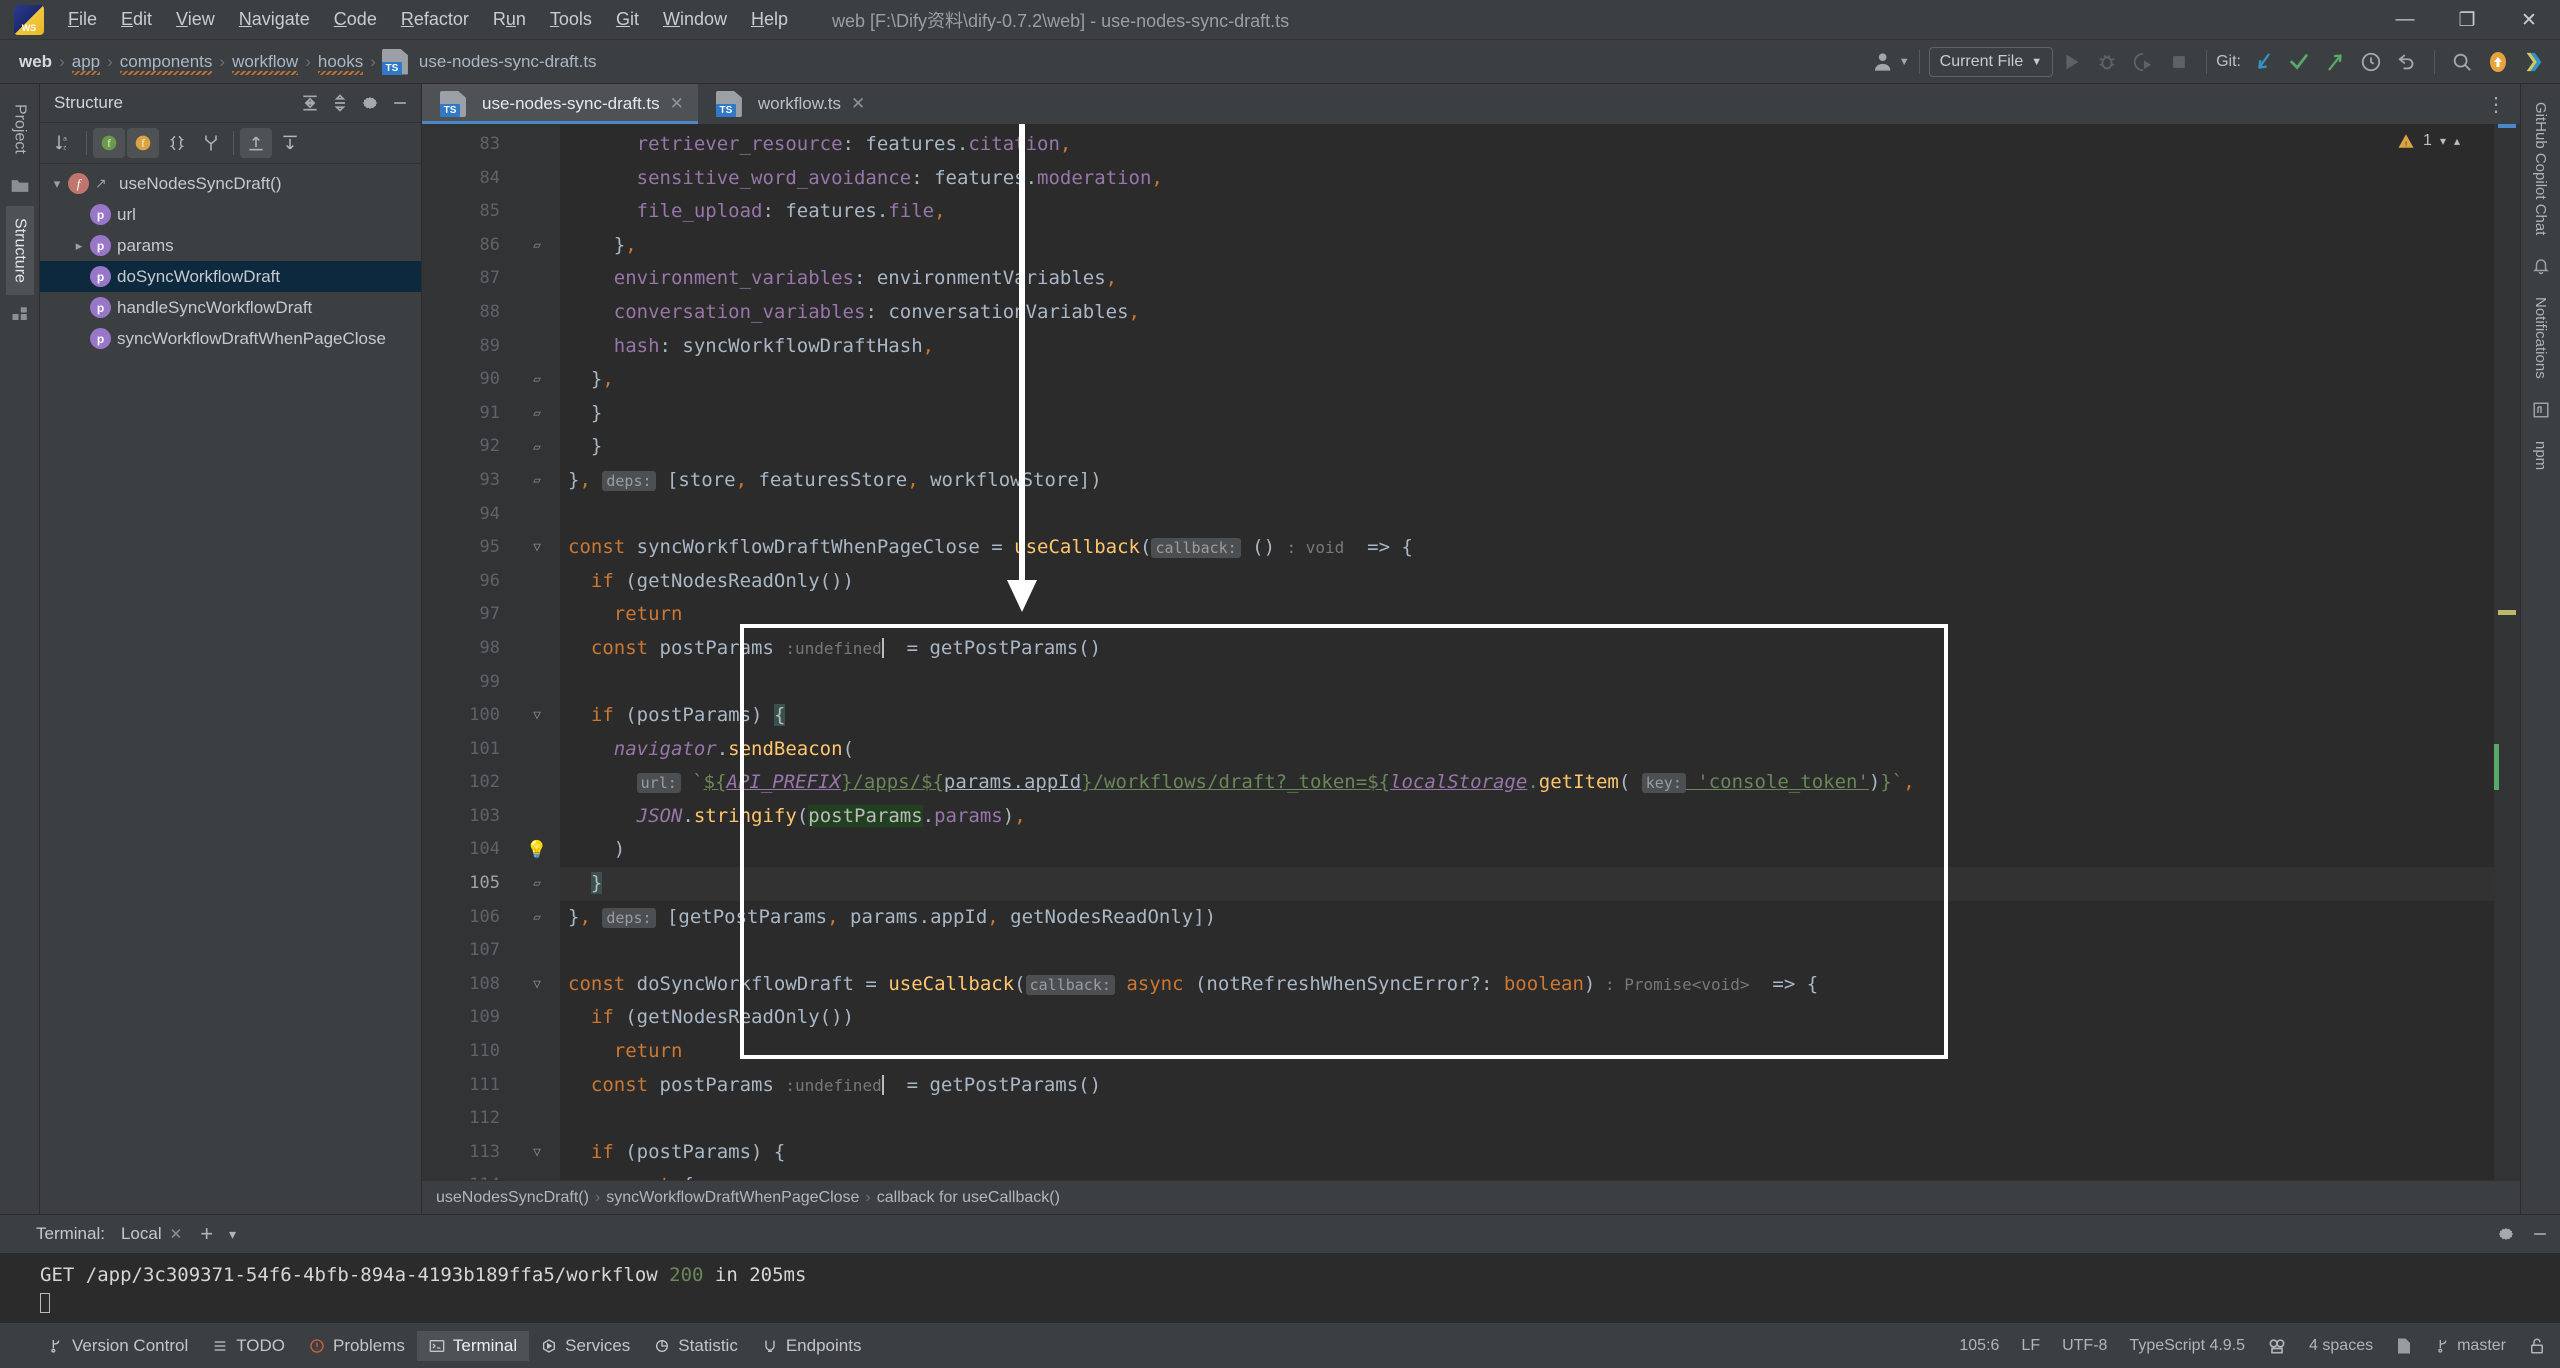 This screenshot has width=2560, height=1368. What do you see at coordinates (2537, 1346) in the screenshot?
I see `unlock-icon` at bounding box center [2537, 1346].